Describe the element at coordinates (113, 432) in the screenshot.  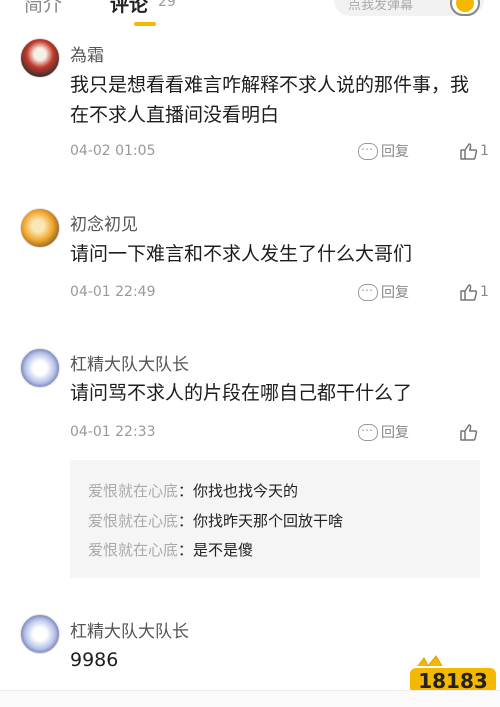
I see `comment-time: 04-01 22:33` at that location.